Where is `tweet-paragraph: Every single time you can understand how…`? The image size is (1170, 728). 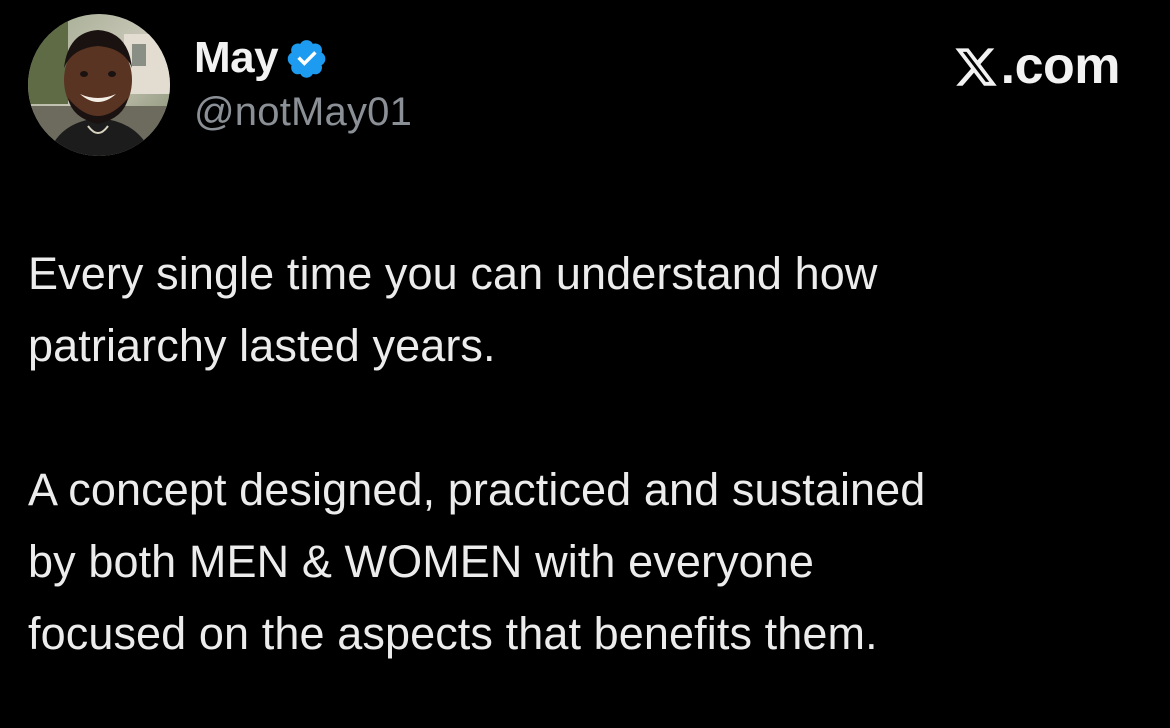
tweet-paragraph: Every single time you can understand how… is located at coordinates (453, 309).